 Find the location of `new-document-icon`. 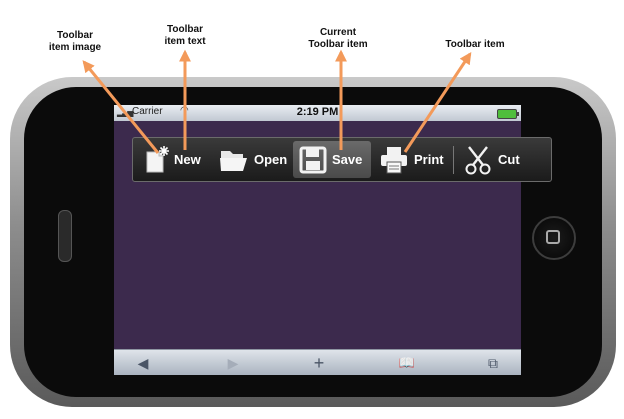

new-document-icon is located at coordinates (157, 159).